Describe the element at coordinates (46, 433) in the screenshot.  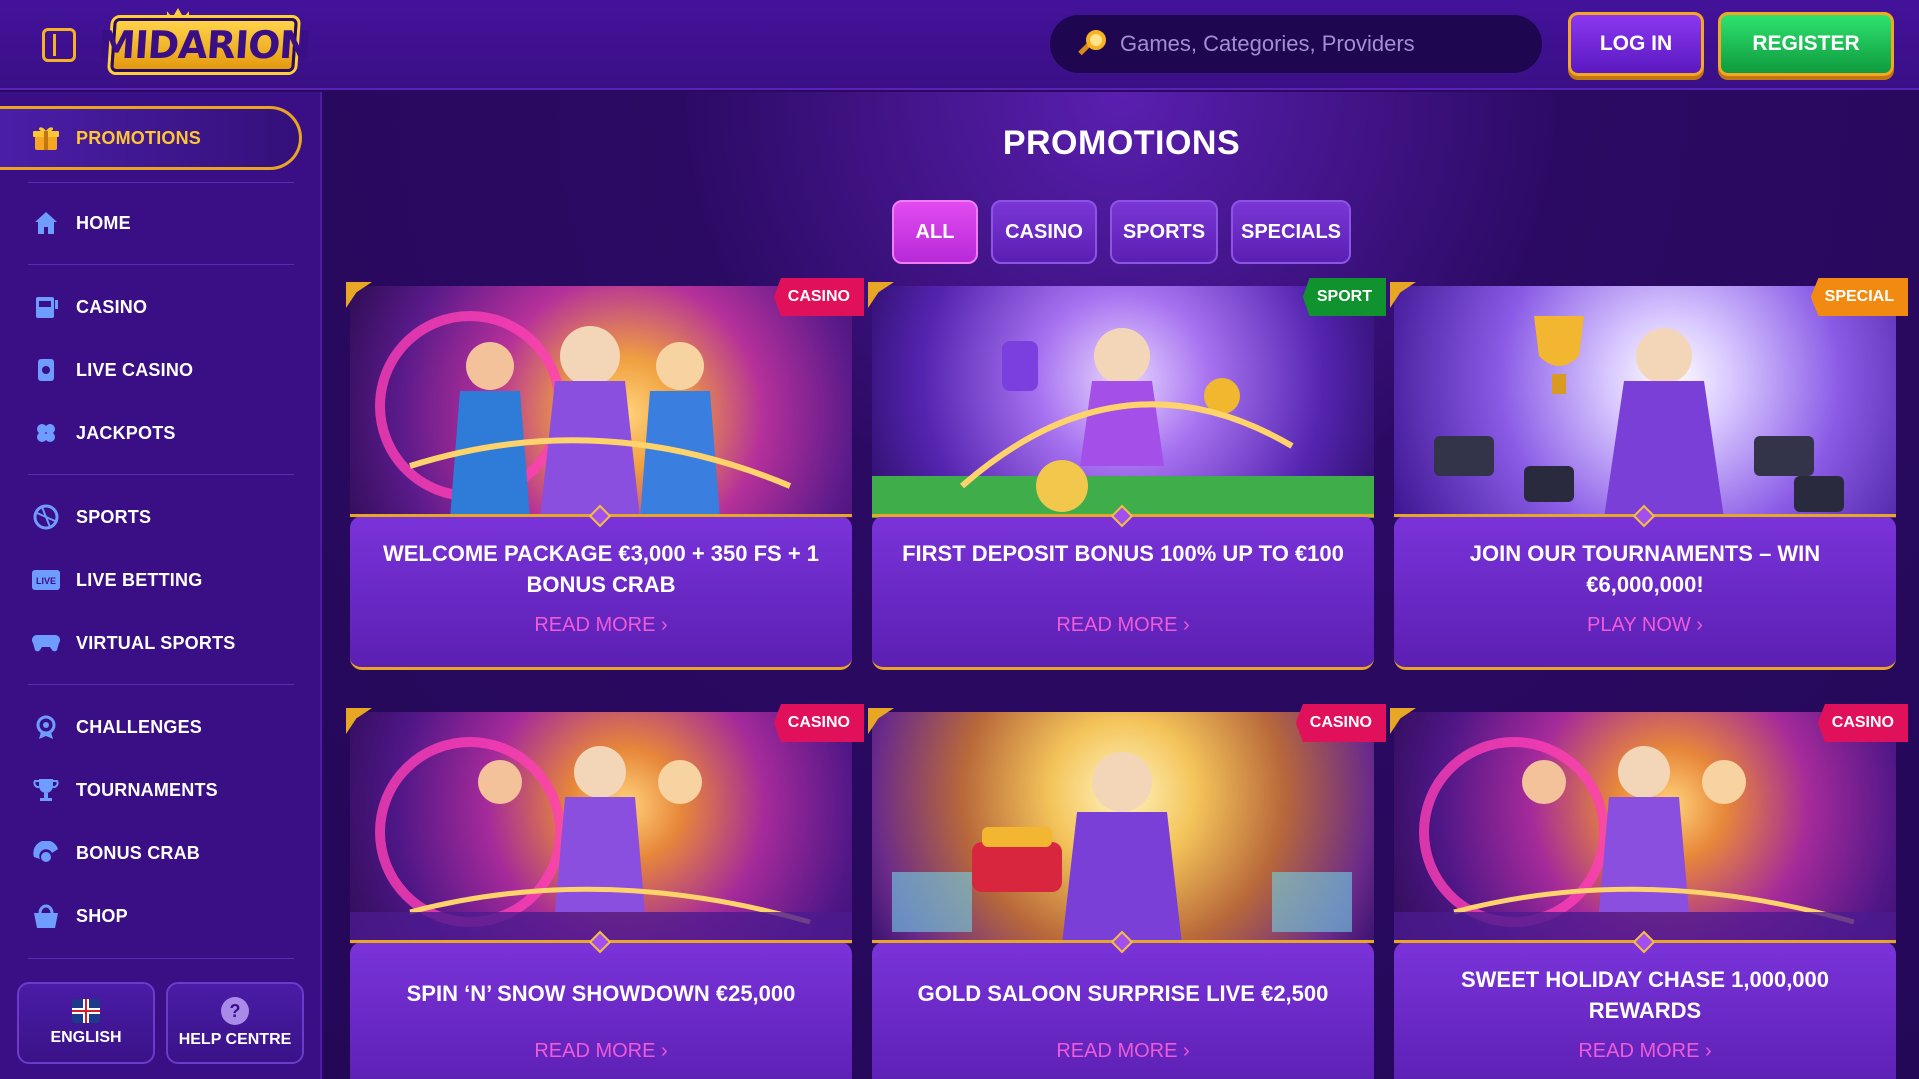
I see `clover-icon` at that location.